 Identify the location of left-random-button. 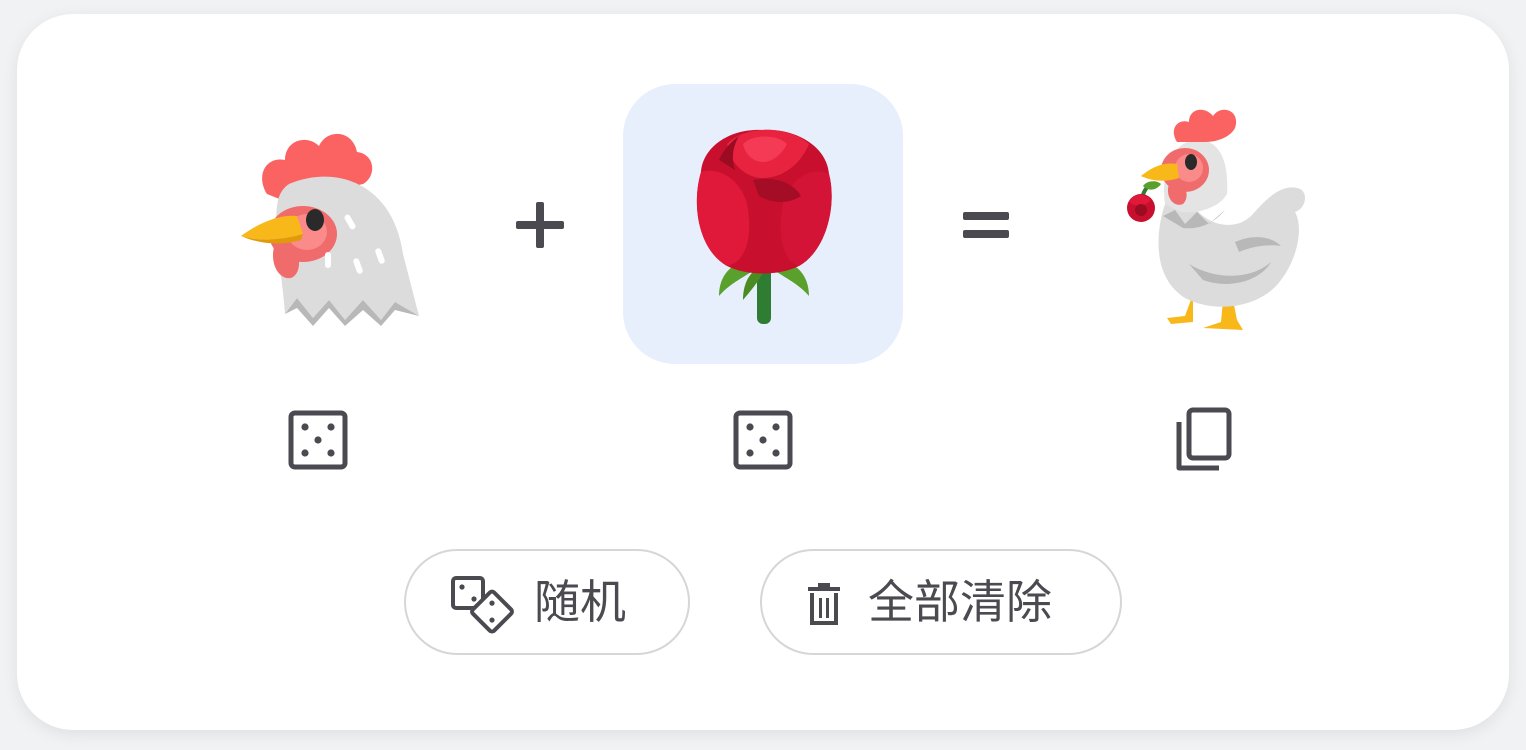
(319, 441).